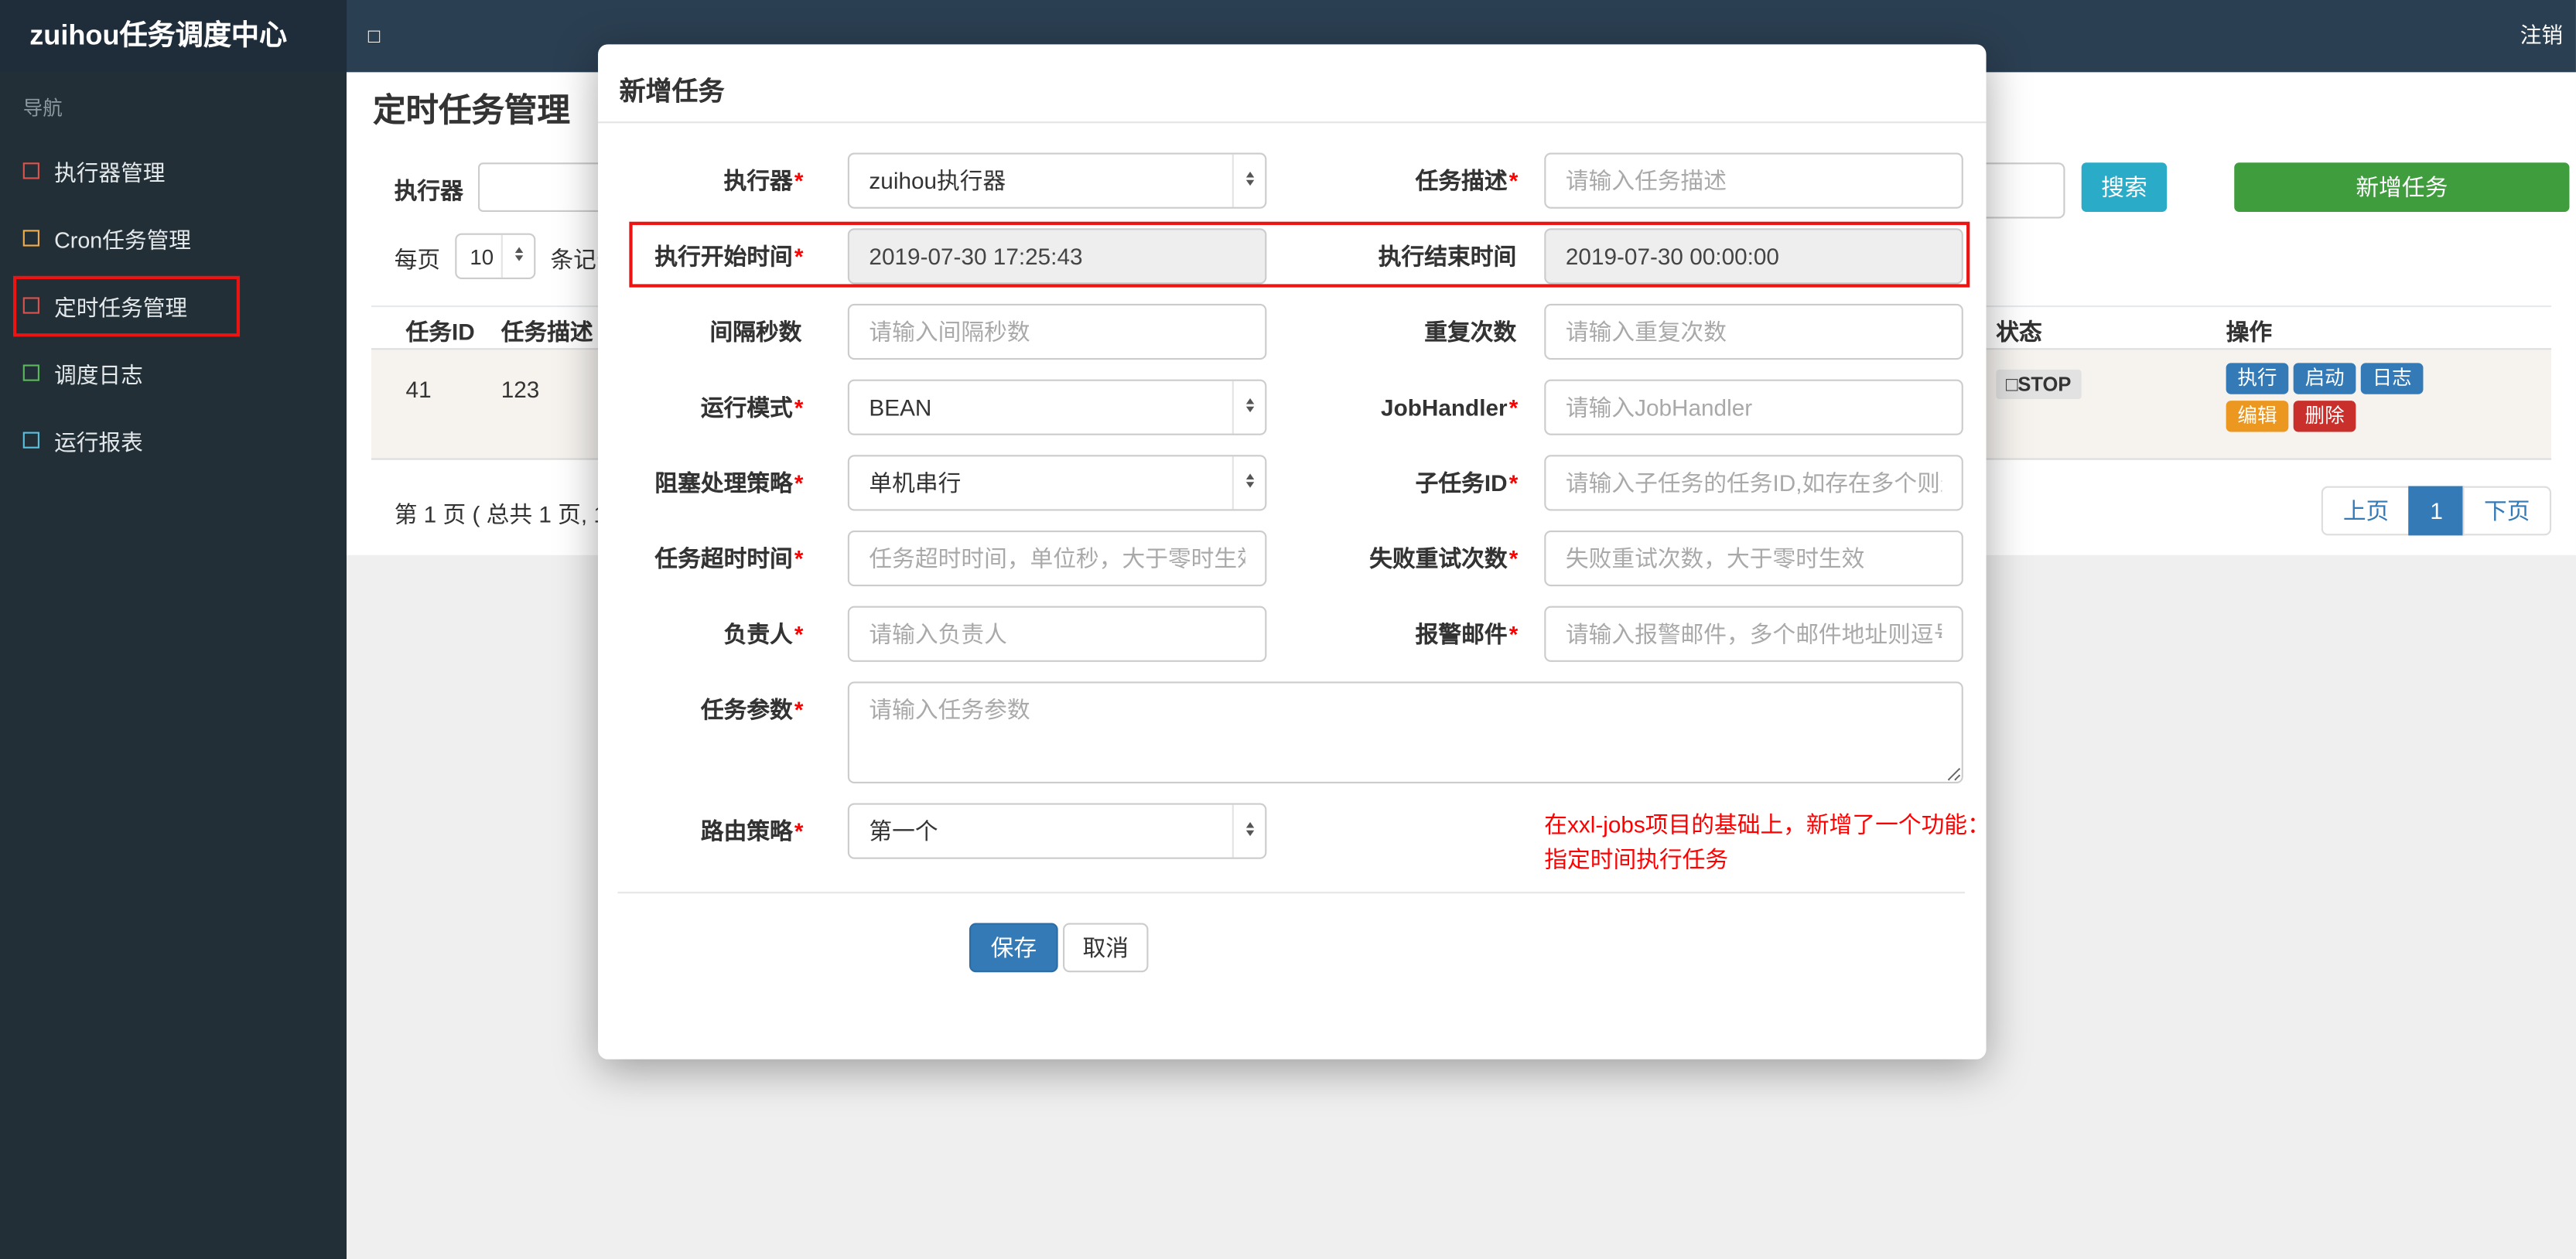  Describe the element at coordinates (121, 308) in the screenshot. I see `sidebar-item-label: 定时任务管理` at that location.